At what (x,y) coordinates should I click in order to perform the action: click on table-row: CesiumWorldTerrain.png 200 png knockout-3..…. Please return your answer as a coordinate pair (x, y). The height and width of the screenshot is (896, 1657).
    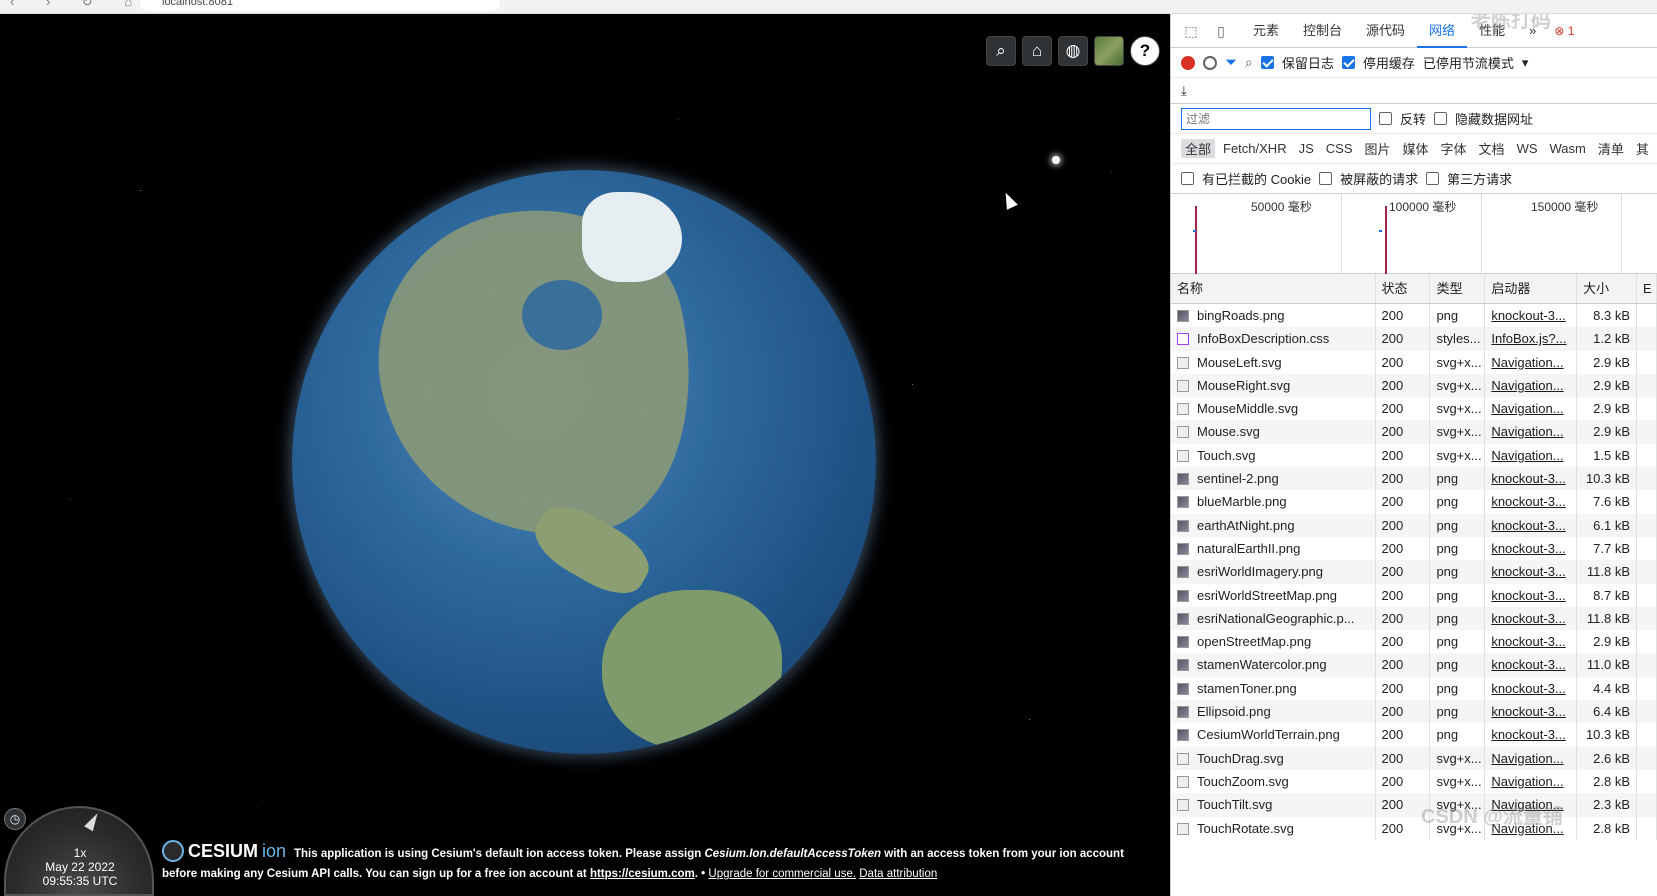
    Looking at the image, I should click on (1414, 735).